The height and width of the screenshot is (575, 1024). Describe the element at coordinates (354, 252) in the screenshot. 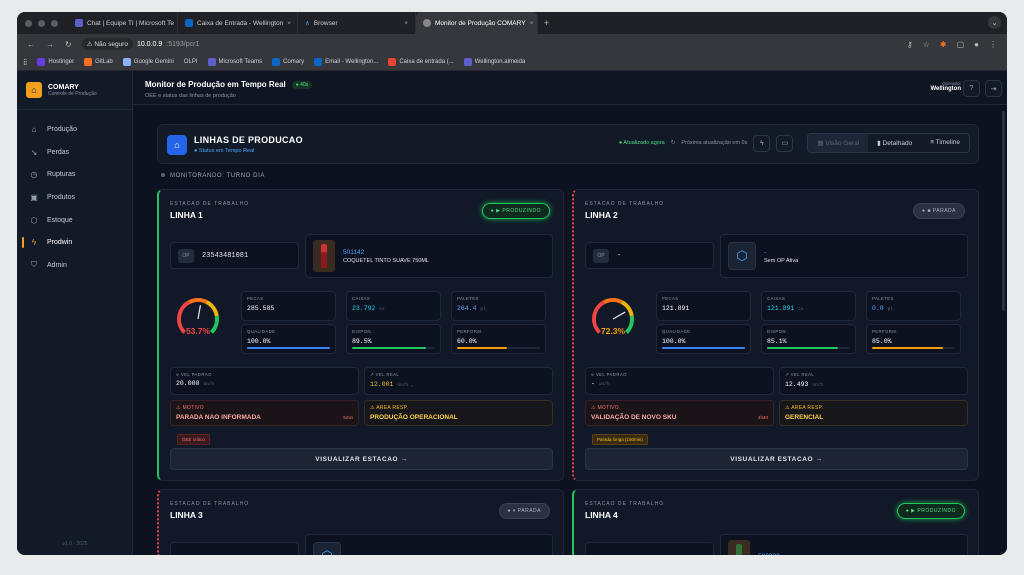

I see `product-code: 501142` at that location.